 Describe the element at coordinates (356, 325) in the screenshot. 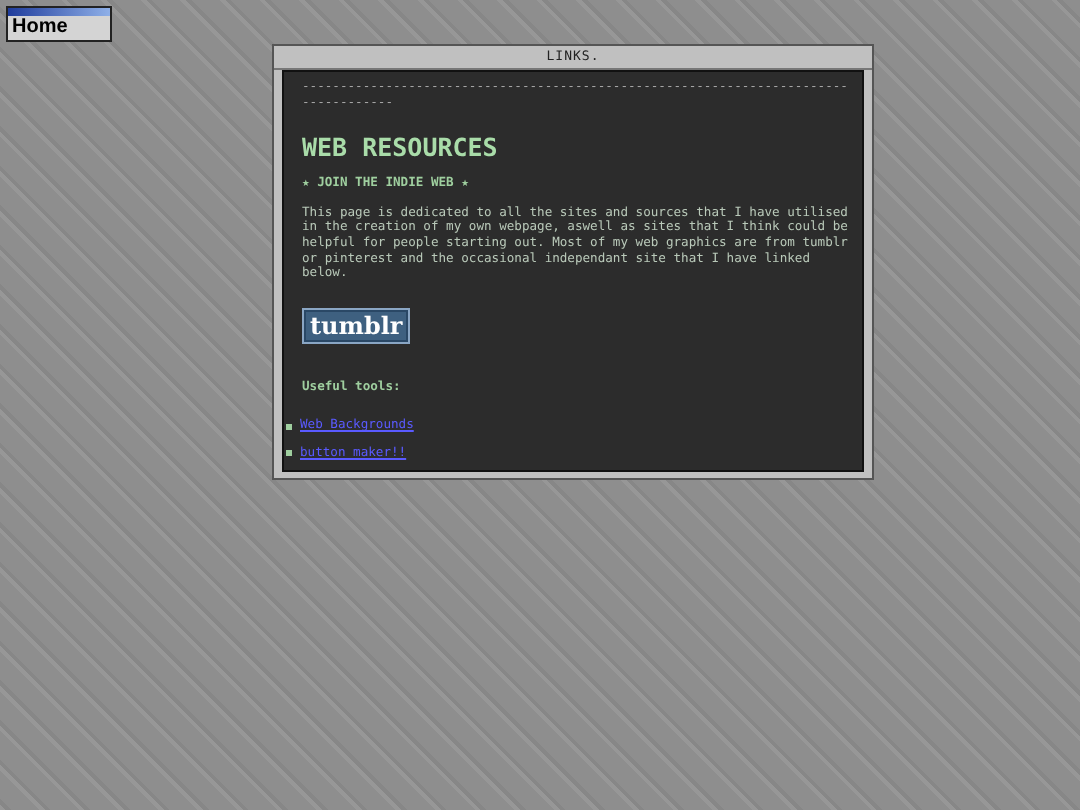

I see `tumblr-badge: tumblr` at that location.